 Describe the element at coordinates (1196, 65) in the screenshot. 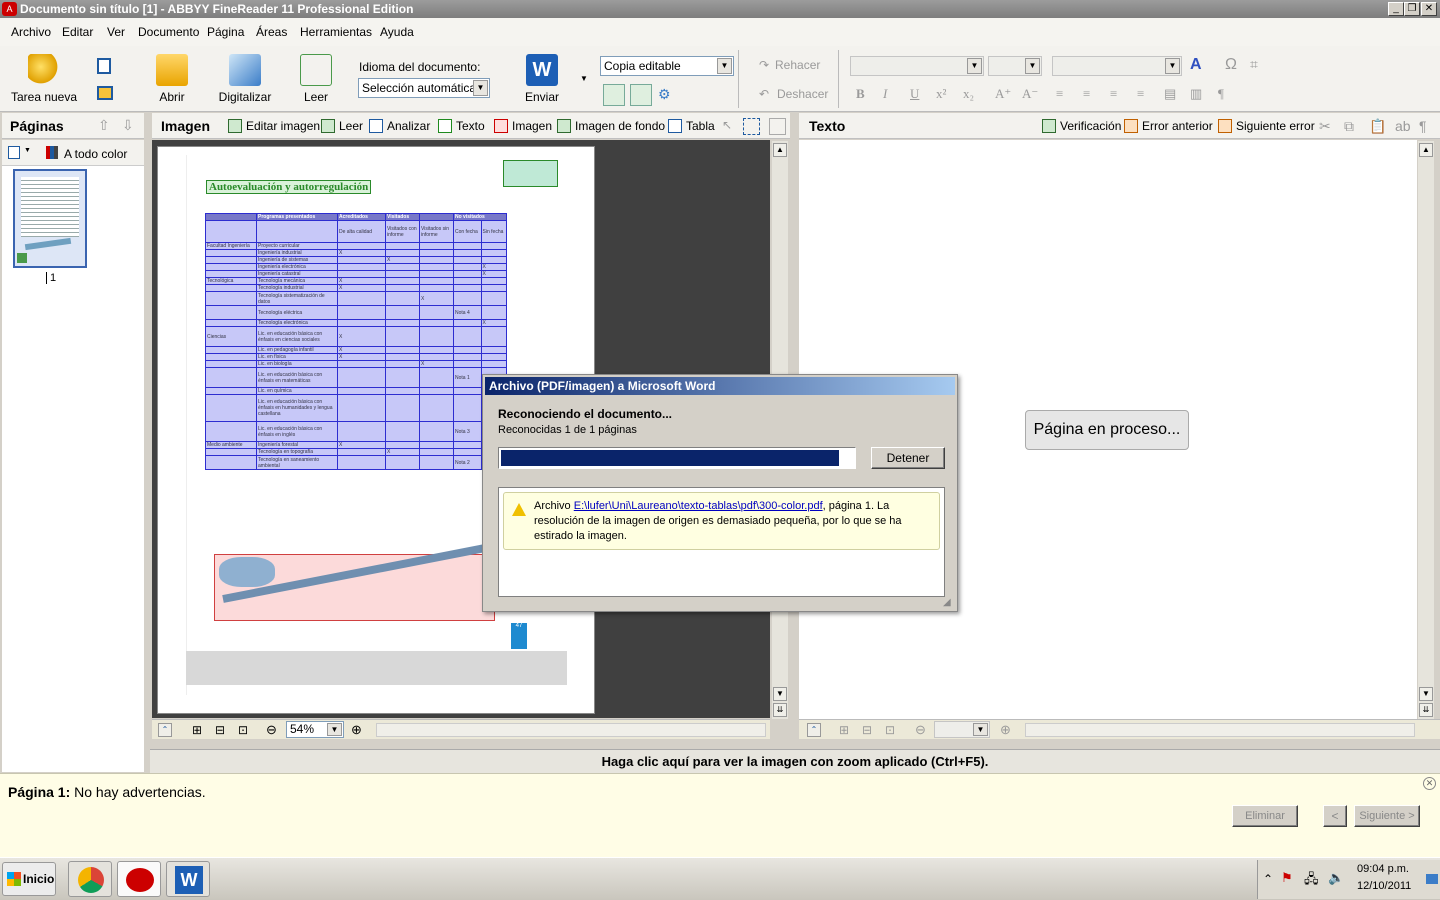

I see `font-color-icon: A` at that location.